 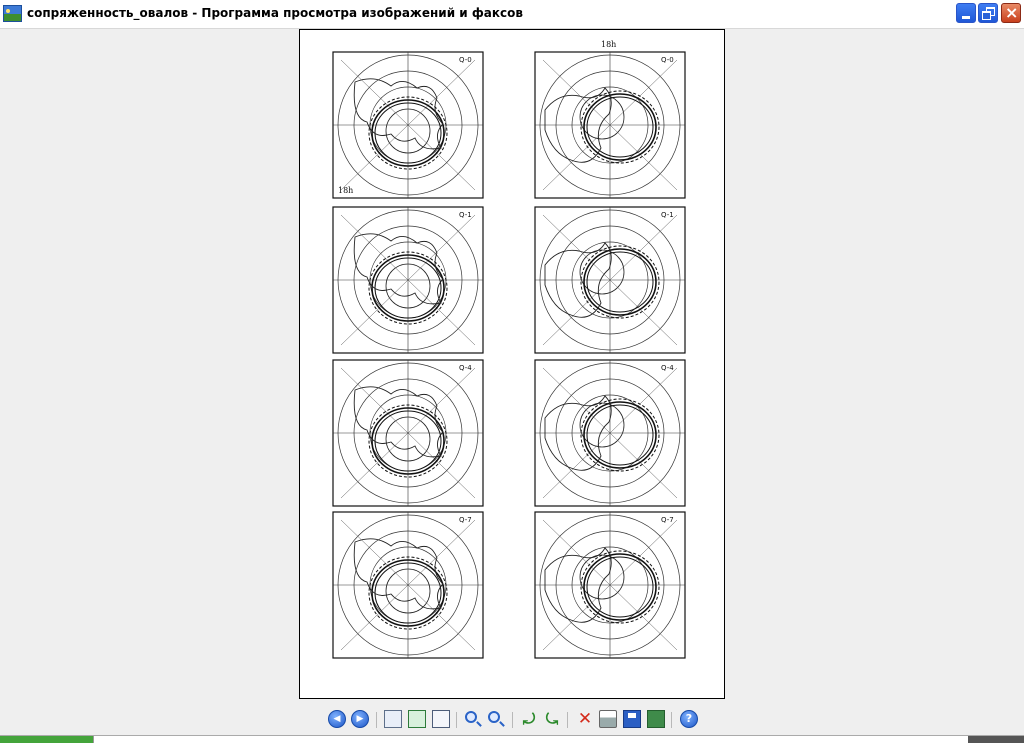 What do you see at coordinates (966, 13) in the screenshot?
I see `minimize-button` at bounding box center [966, 13].